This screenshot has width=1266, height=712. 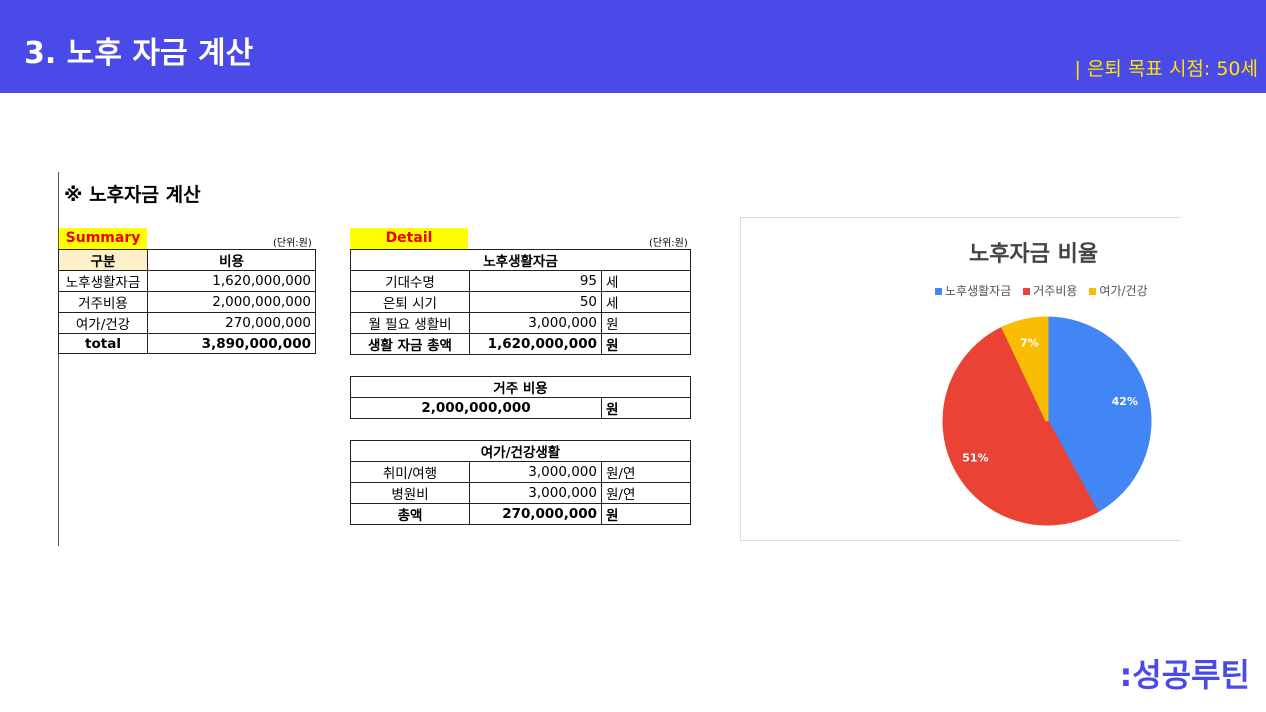 I want to click on page-title: 3. 노후 자금 계산, so click(x=139, y=53).